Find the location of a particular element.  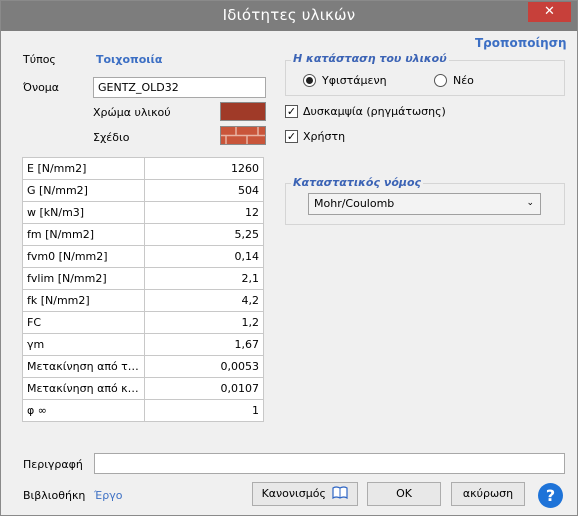

existing-radio-label: Υφιστάμενη is located at coordinates (354, 80).